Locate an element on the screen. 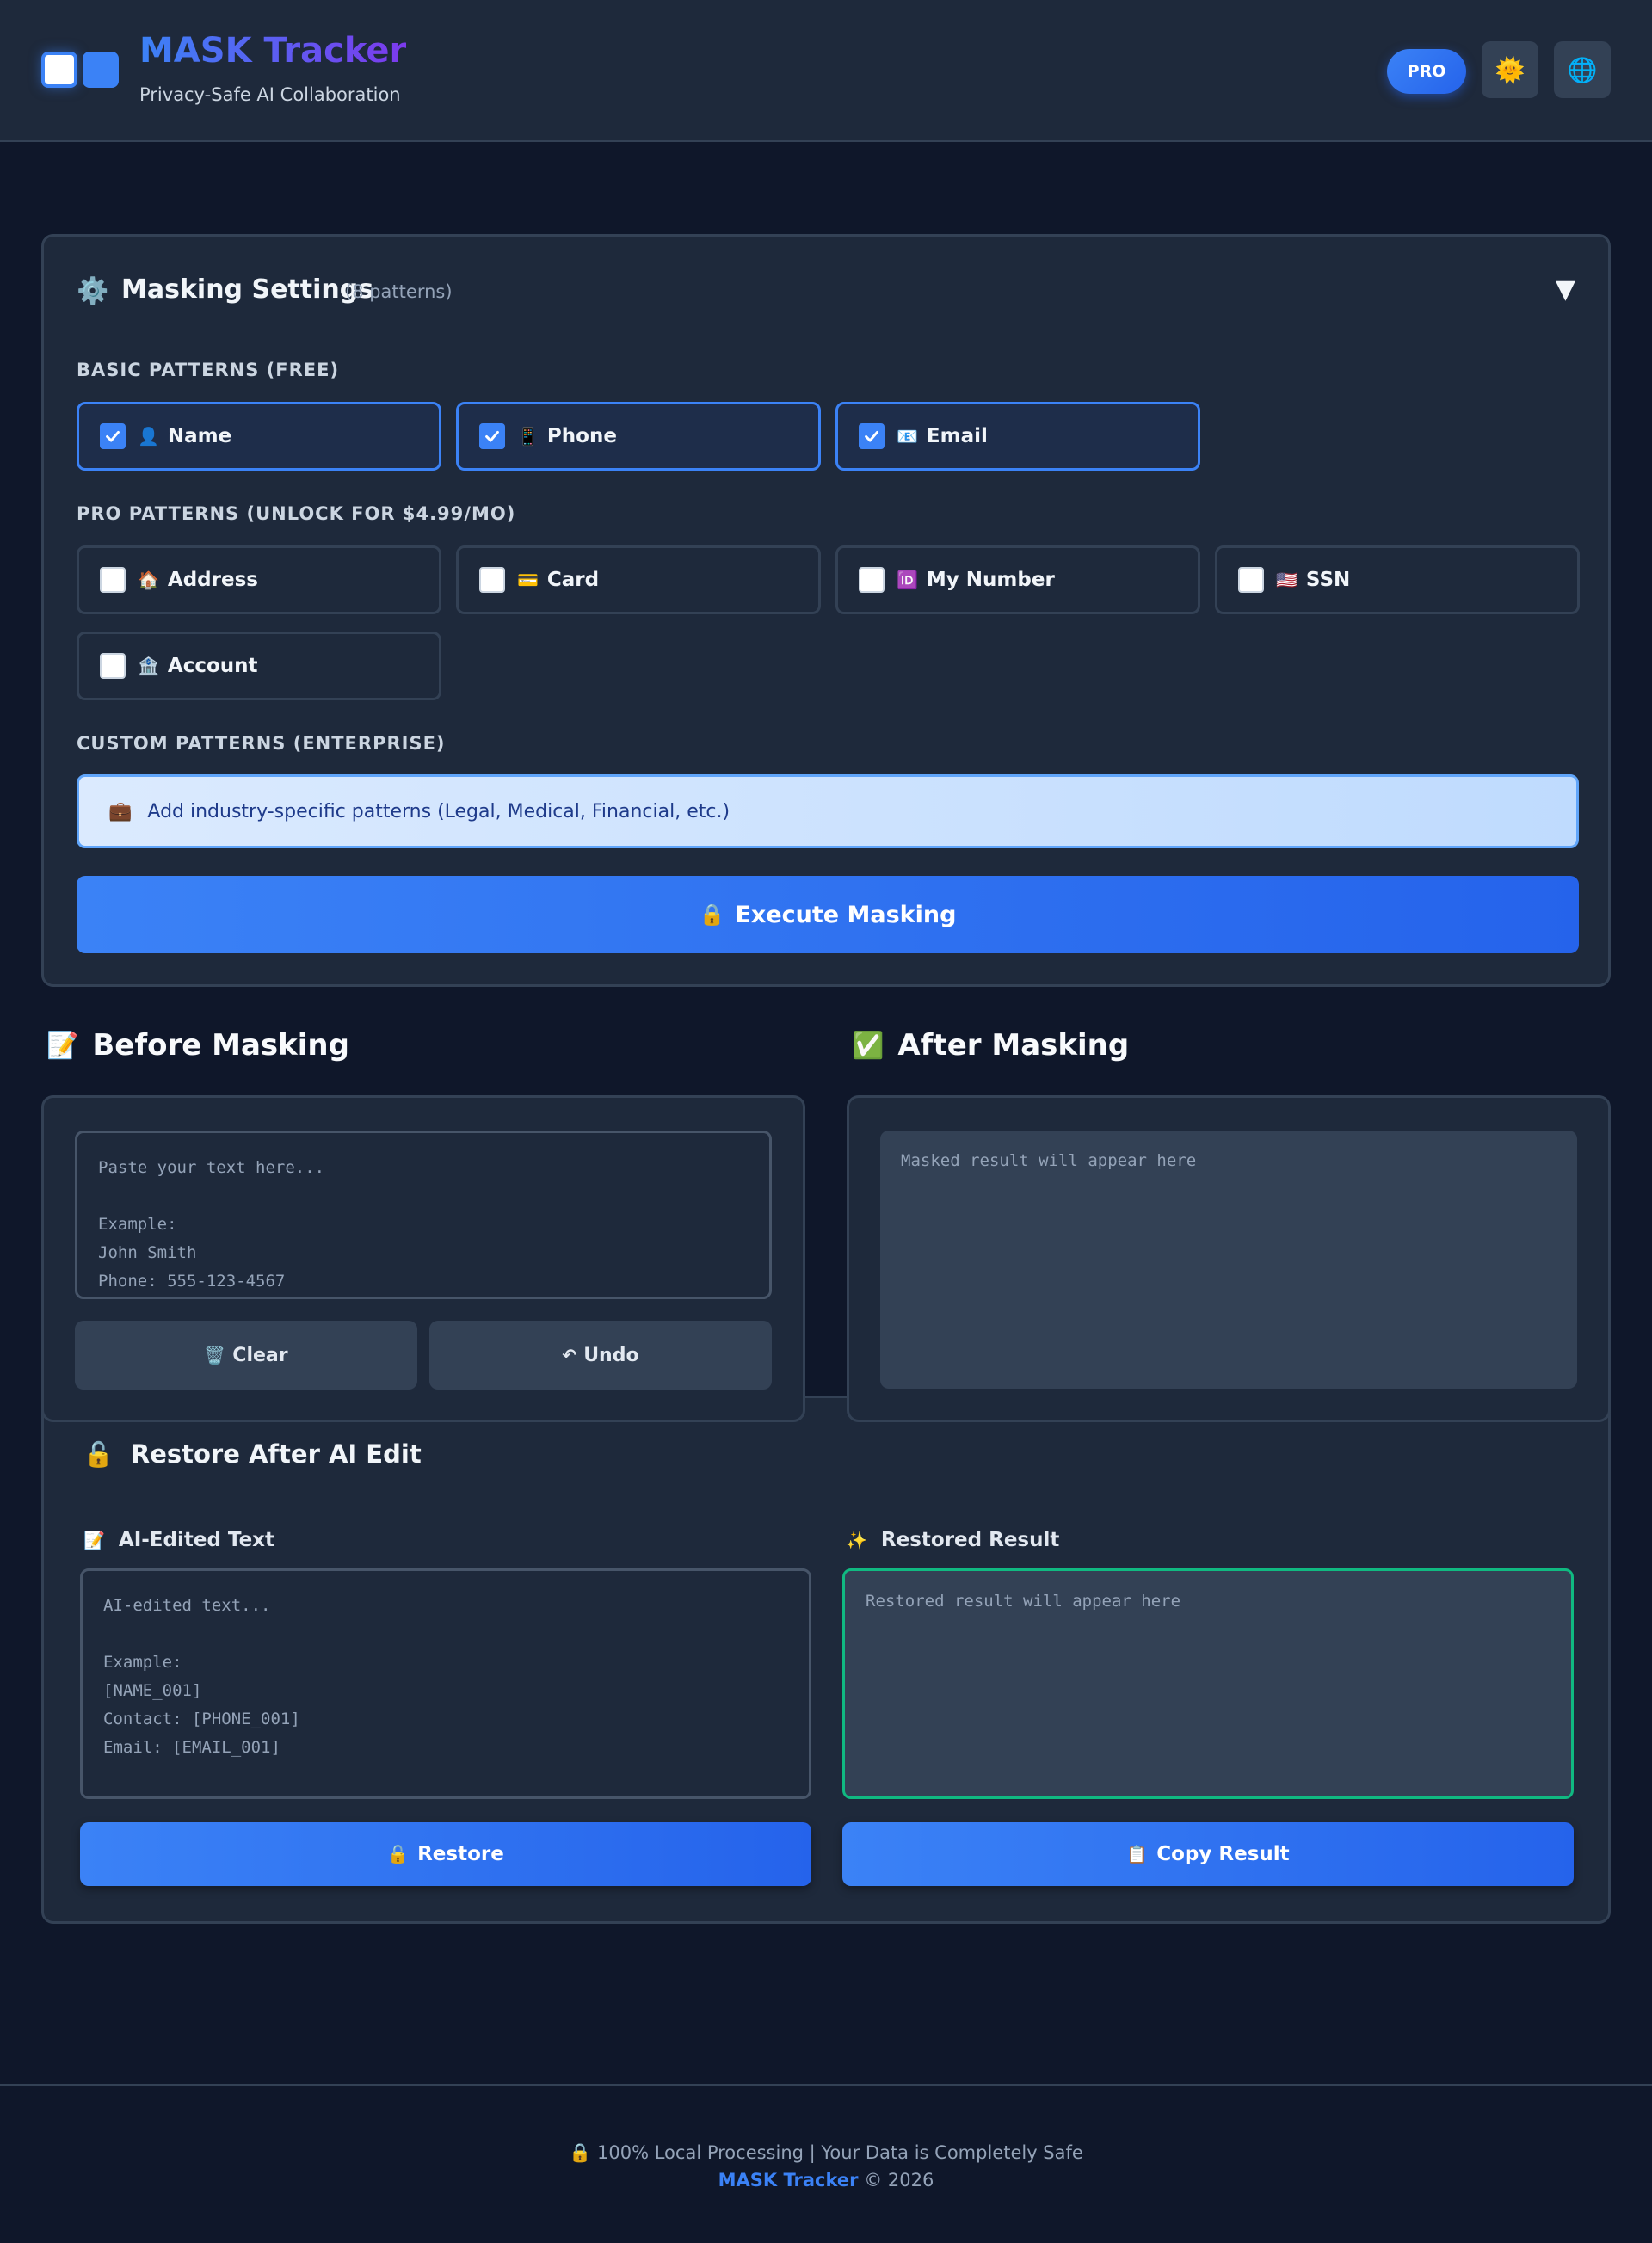 This screenshot has height=2243, width=1652. person-icon: 👤 is located at coordinates (148, 436).